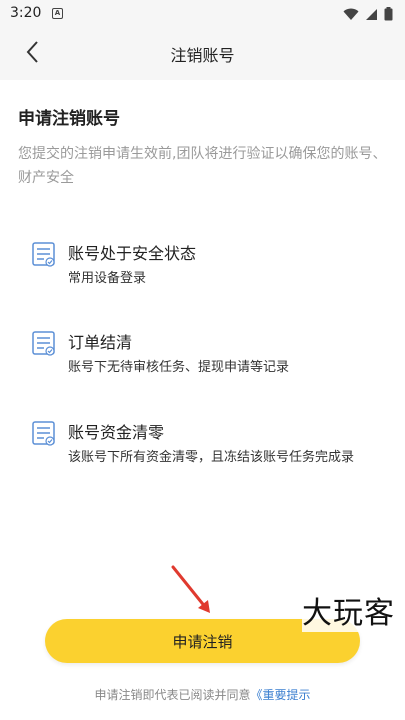 The height and width of the screenshot is (720, 405). What do you see at coordinates (211, 457) in the screenshot?
I see `condition-subtitle: 该账号下所有资金清零，且冻结该账号任务完成录` at bounding box center [211, 457].